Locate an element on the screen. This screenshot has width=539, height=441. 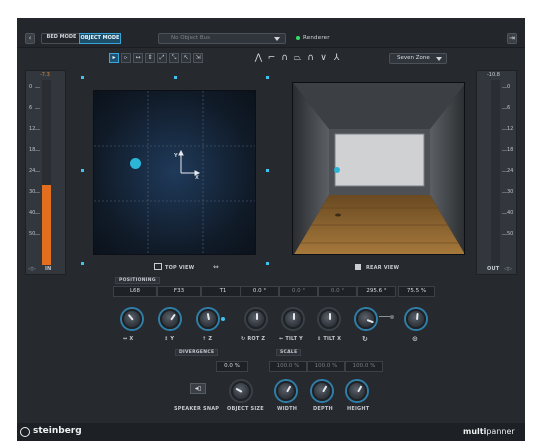
room-render is located at coordinates (378, 168).